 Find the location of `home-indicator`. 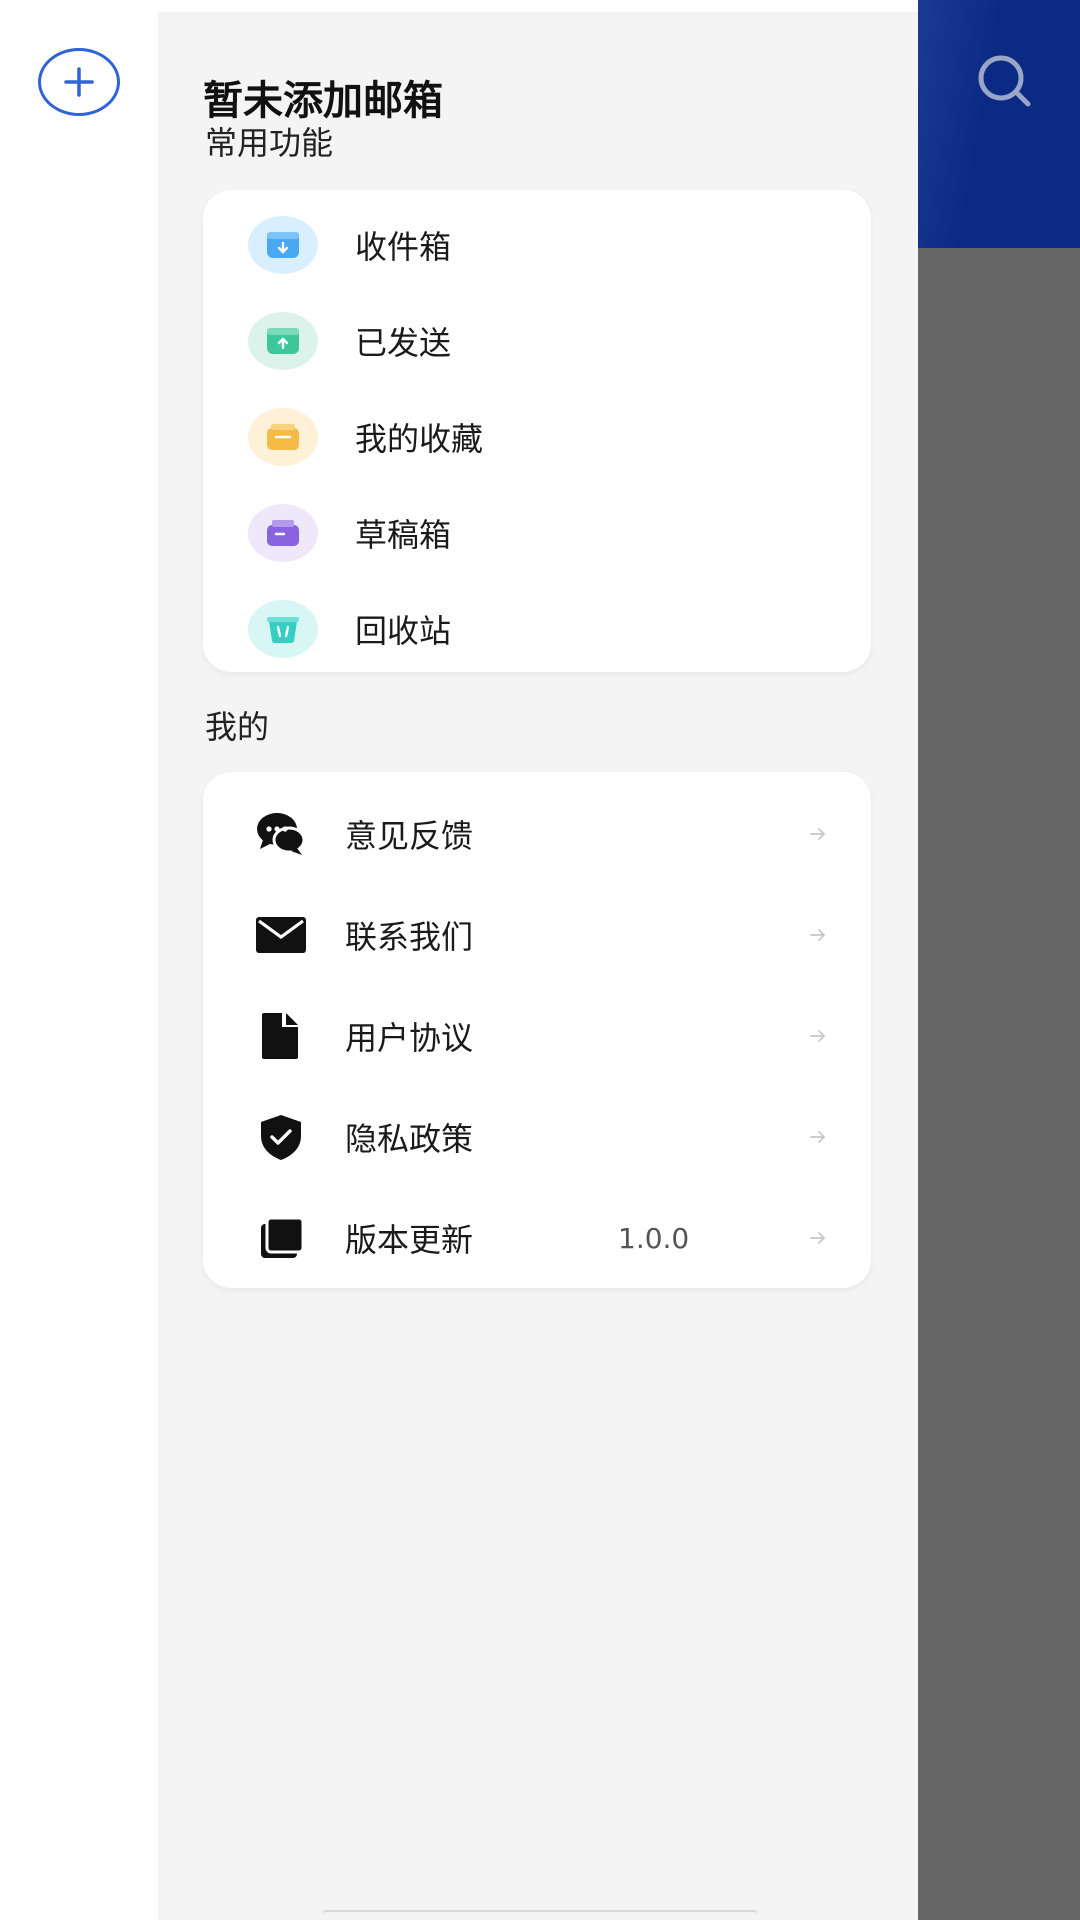

home-indicator is located at coordinates (540, 1914).